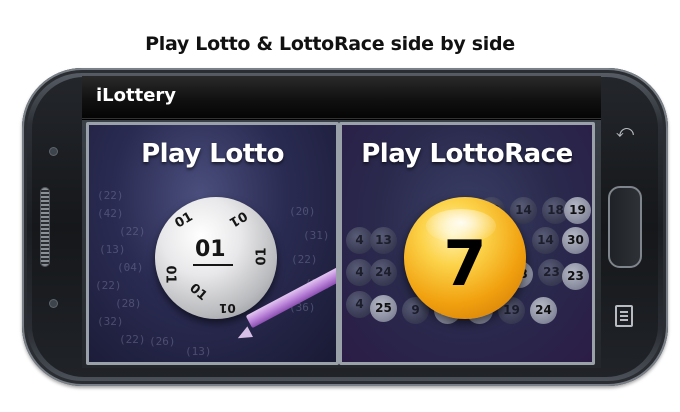 This screenshot has height=412, width=680. What do you see at coordinates (577, 210) in the screenshot?
I see `grid-ball: 19` at bounding box center [577, 210].